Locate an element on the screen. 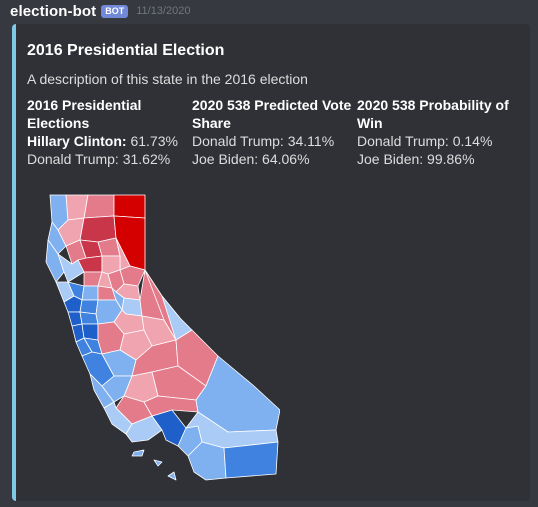  message-timestamp: 11/13/2020 is located at coordinates (163, 11).